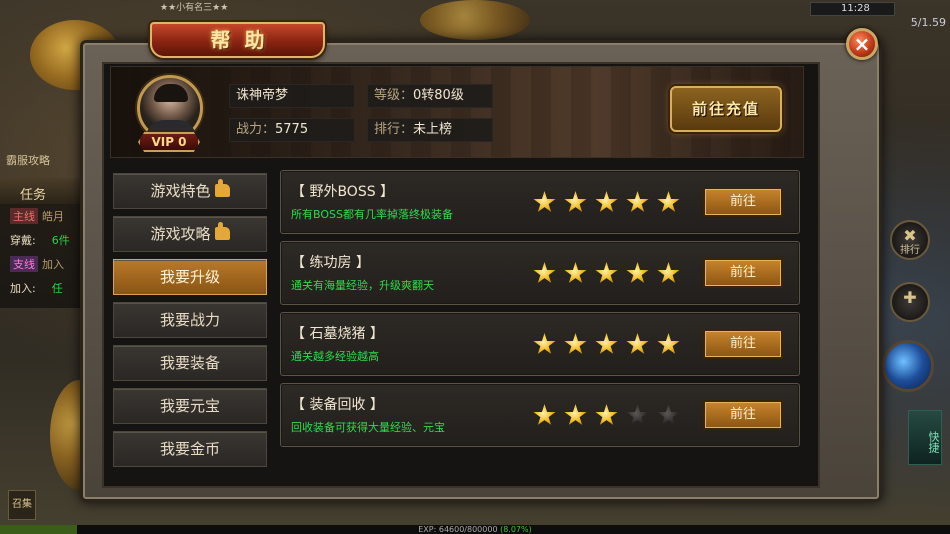 This screenshot has width=950, height=534. I want to click on nav-button: 游戏特色, so click(190, 191).